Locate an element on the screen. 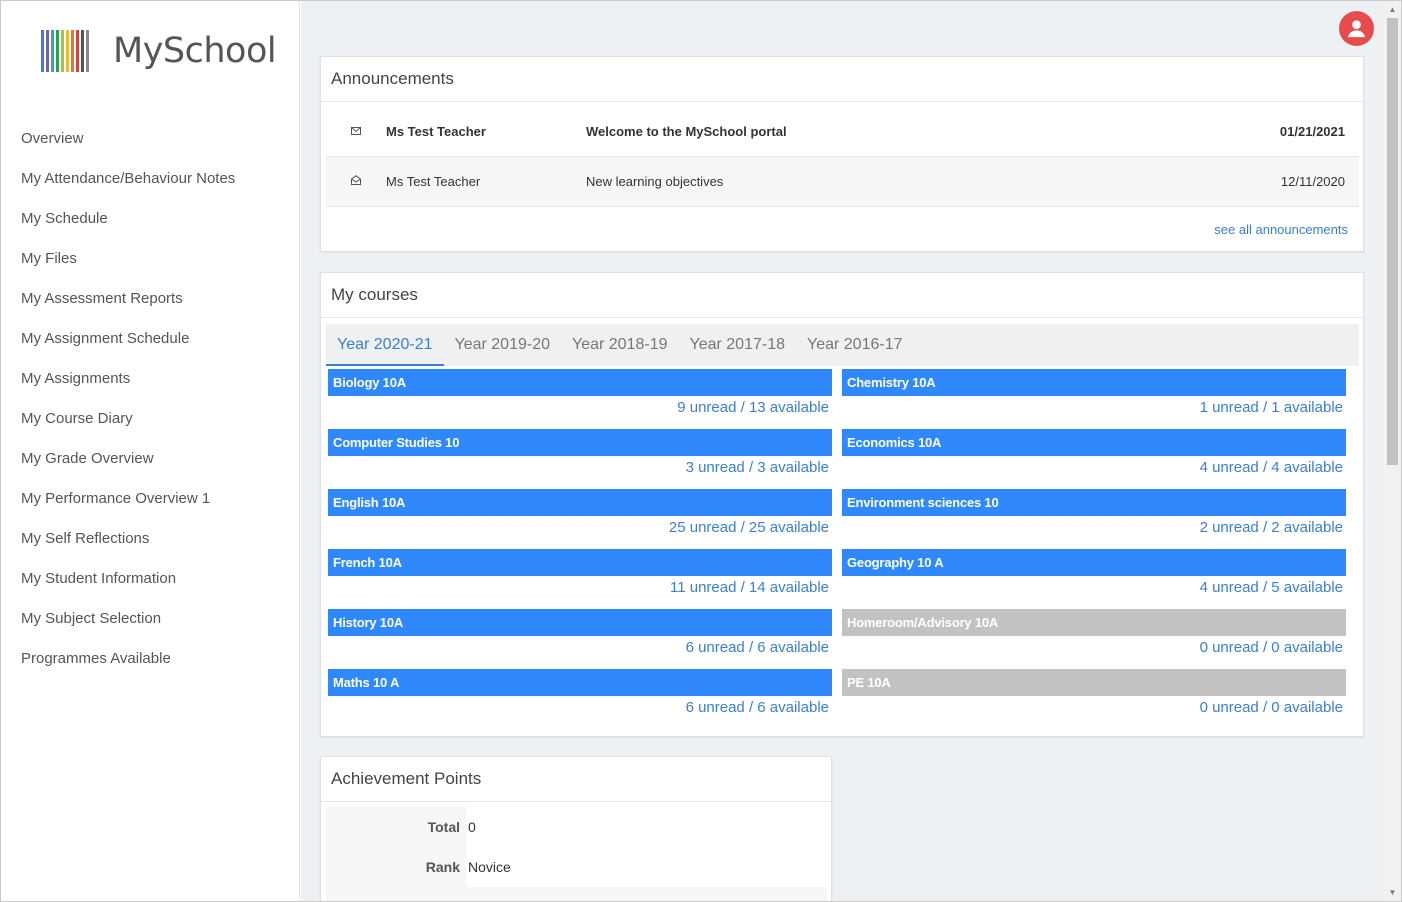 This screenshot has height=902, width=1402. announcement-date: 01/21/2021 is located at coordinates (1312, 131).